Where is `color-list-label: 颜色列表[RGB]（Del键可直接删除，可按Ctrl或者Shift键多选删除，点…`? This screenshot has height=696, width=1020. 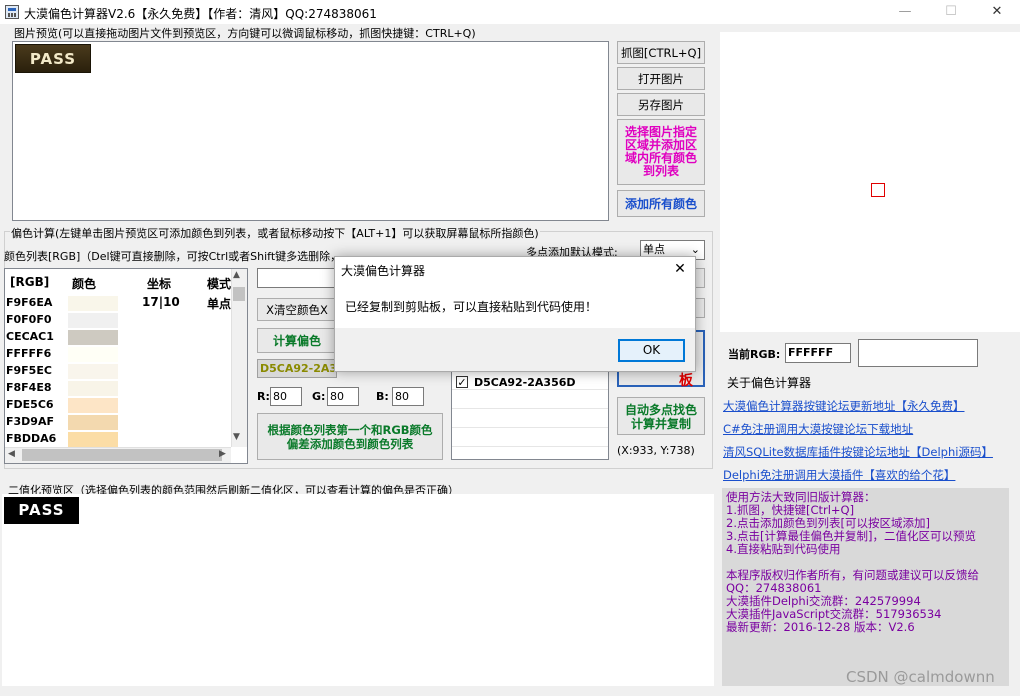 color-list-label: 颜色列表[RGB]（Del键可直接删除，可按Ctrl或者Shift键多选删除，点… is located at coordinates (169, 256).